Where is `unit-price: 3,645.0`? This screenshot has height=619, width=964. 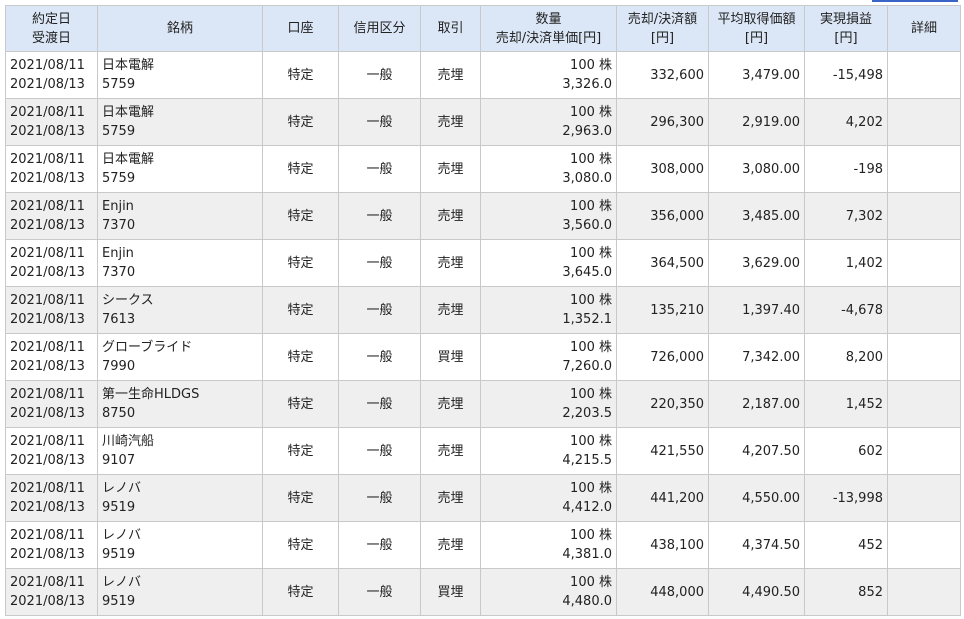 unit-price: 3,645.0 is located at coordinates (587, 272).